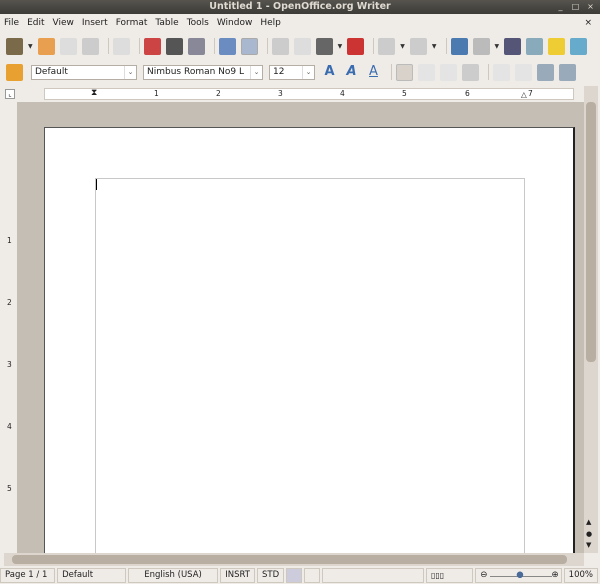 Image resolution: width=600 pixels, height=584 pixels. What do you see at coordinates (94, 93) in the screenshot?
I see `indent-marker-icon: ⧗` at bounding box center [94, 93].